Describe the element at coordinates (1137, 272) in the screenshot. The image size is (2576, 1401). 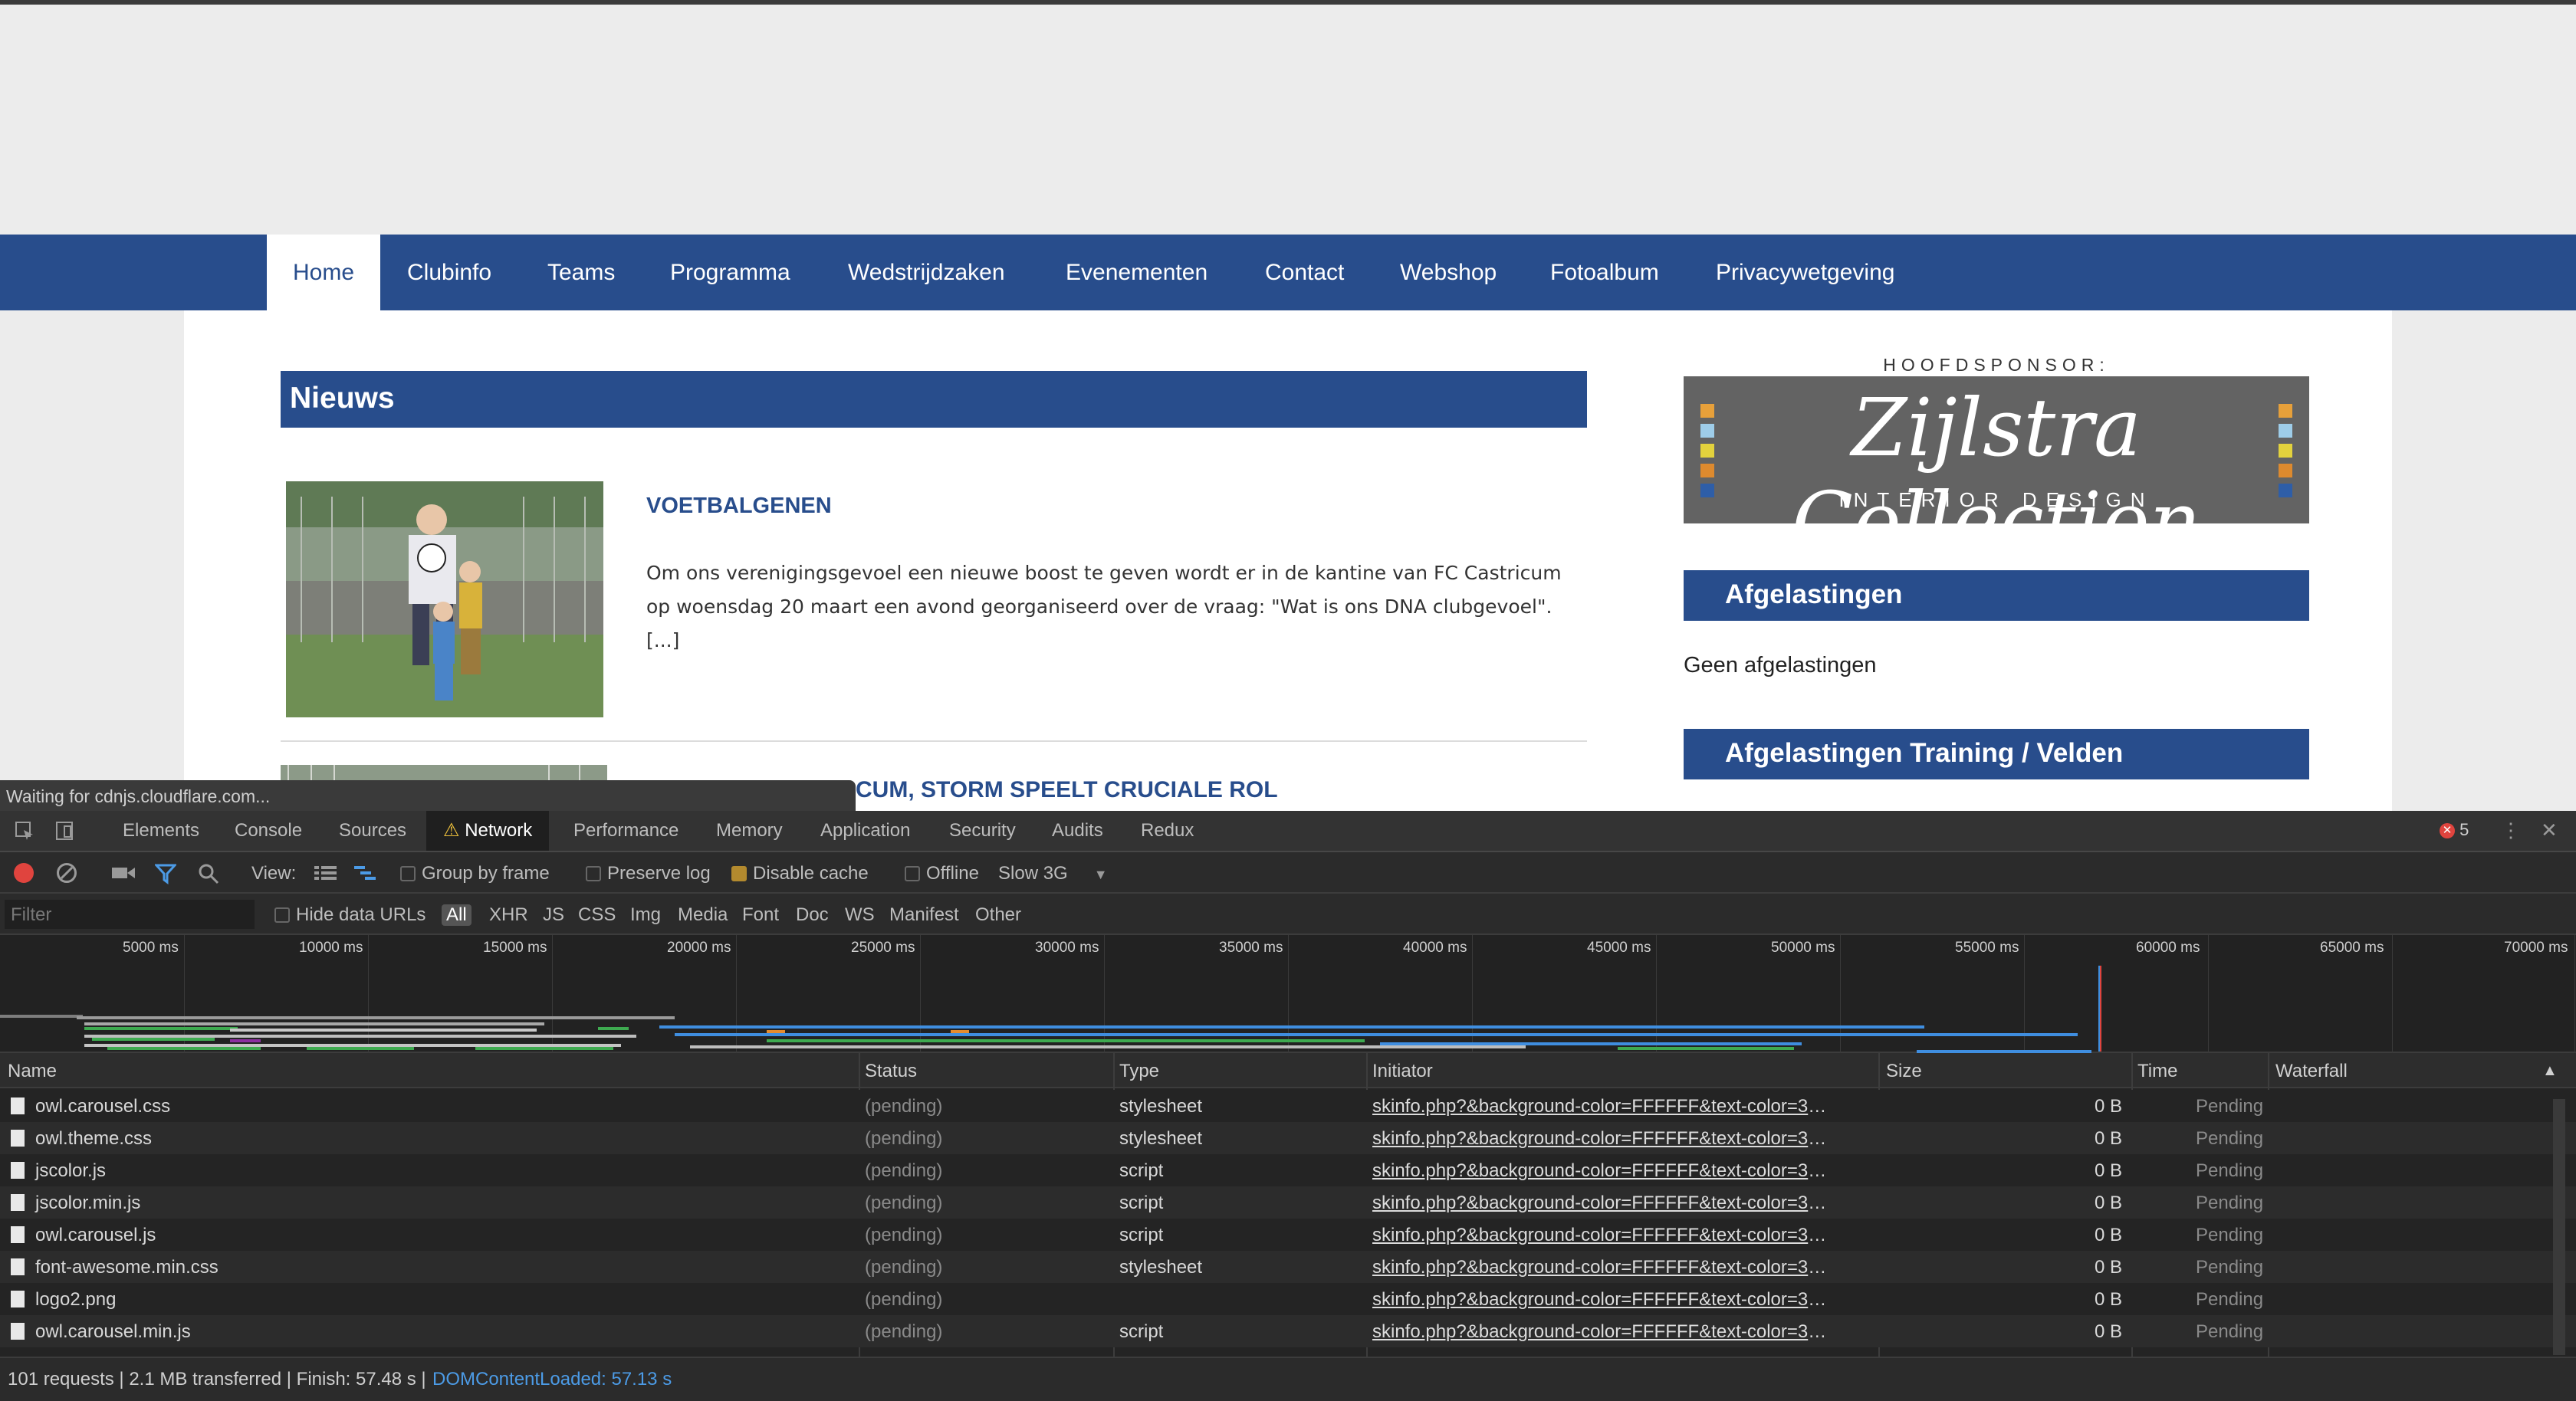
I see `nav-evenementen: Evenementen` at that location.